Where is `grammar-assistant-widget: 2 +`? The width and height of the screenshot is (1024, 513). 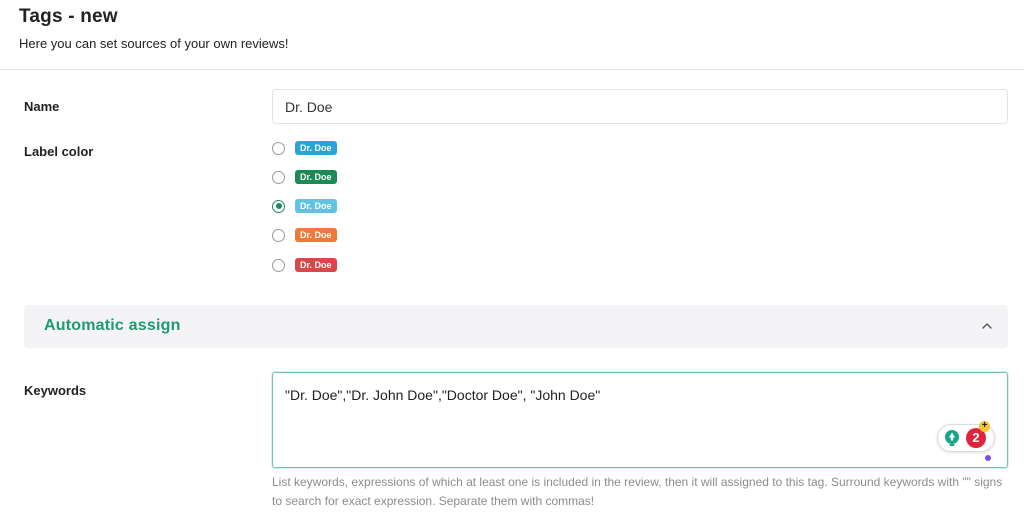 grammar-assistant-widget: 2 + is located at coordinates (966, 436).